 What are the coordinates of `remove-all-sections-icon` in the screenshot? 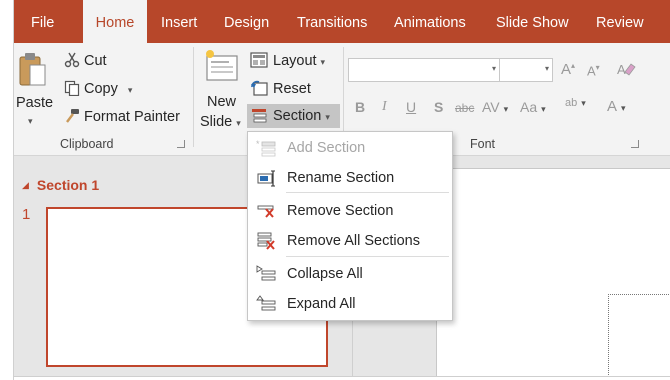 It's located at (266, 241).